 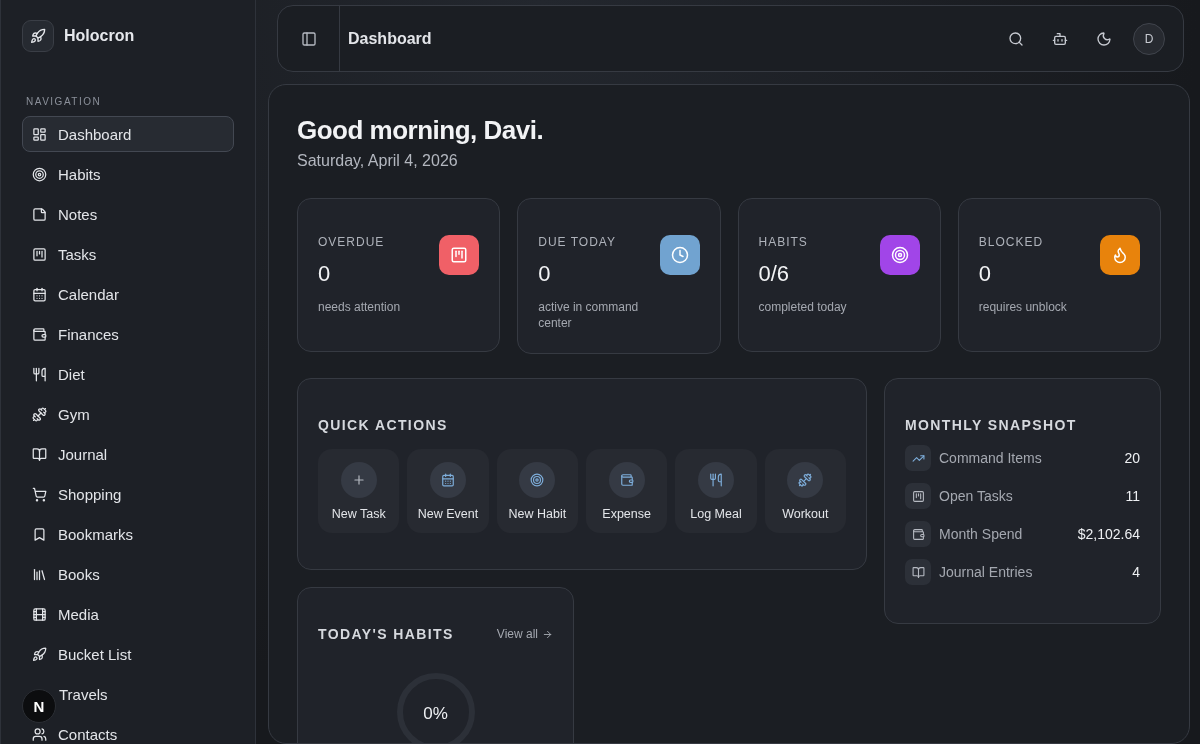 What do you see at coordinates (981, 534) in the screenshot?
I see `snapshot-label: Month Spend` at bounding box center [981, 534].